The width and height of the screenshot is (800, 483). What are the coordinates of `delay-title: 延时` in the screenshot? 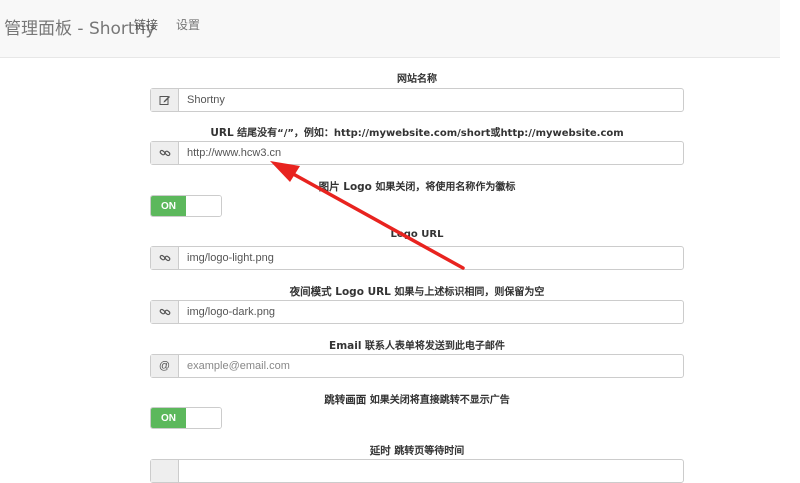 It's located at (380, 451).